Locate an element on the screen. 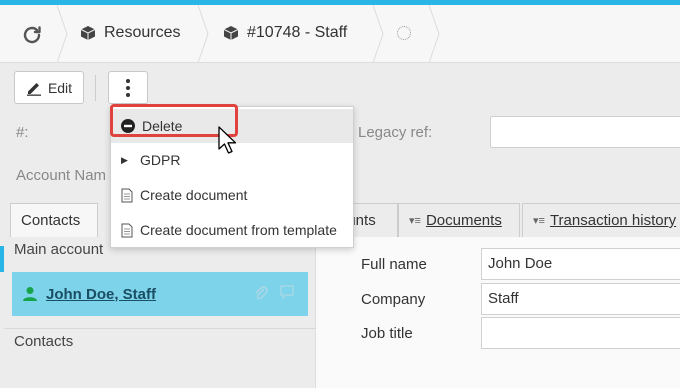  legacy-ref-input is located at coordinates (585, 132).